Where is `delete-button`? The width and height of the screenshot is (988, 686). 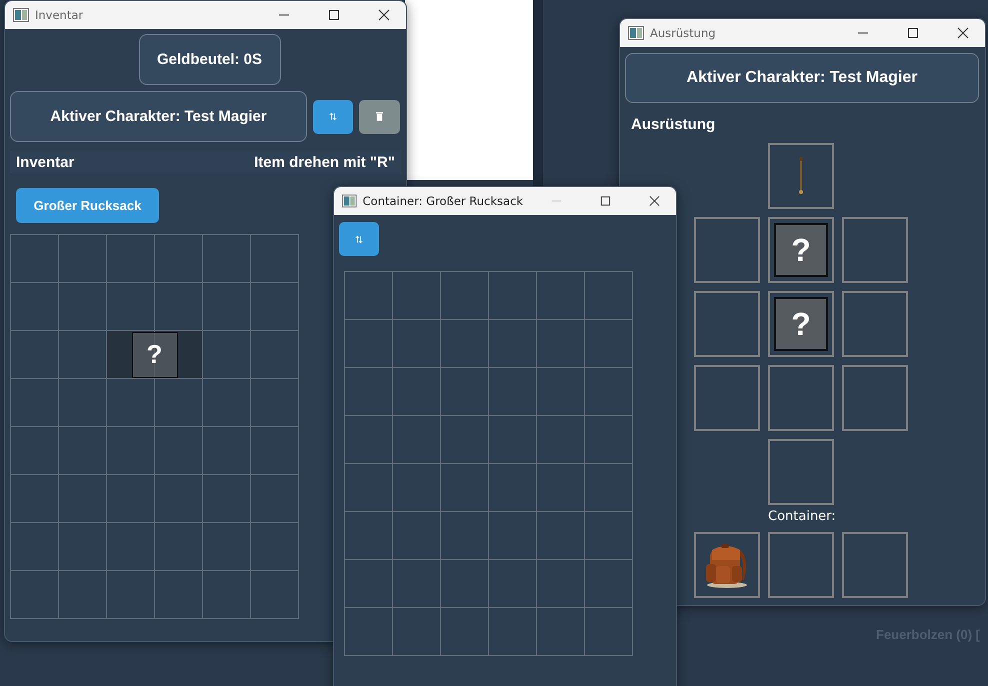 delete-button is located at coordinates (379, 117).